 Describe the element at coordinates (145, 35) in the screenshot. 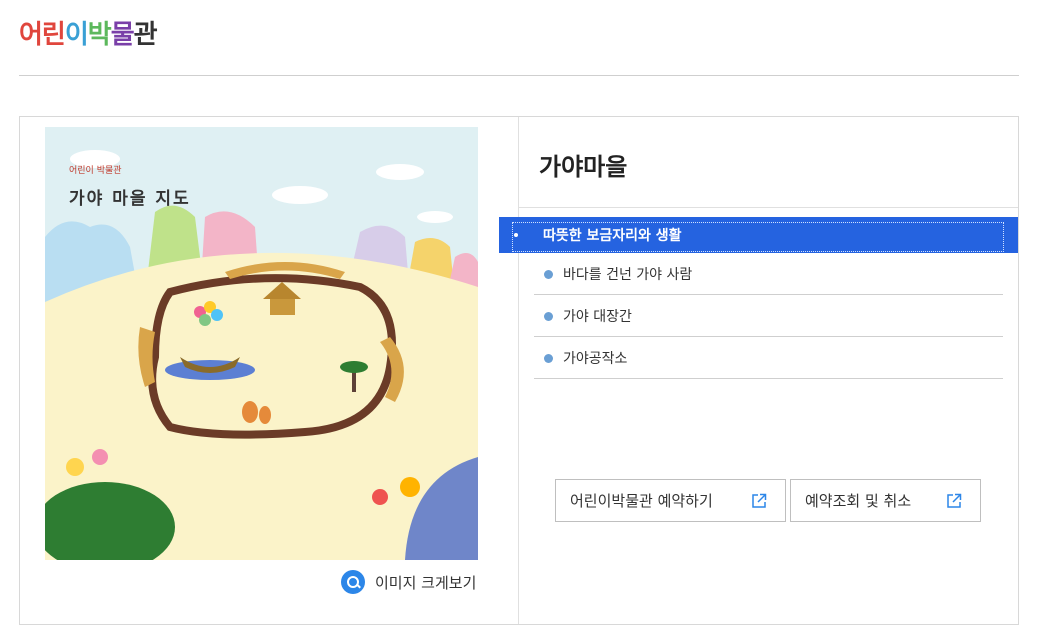

I see `title-char: 관` at that location.